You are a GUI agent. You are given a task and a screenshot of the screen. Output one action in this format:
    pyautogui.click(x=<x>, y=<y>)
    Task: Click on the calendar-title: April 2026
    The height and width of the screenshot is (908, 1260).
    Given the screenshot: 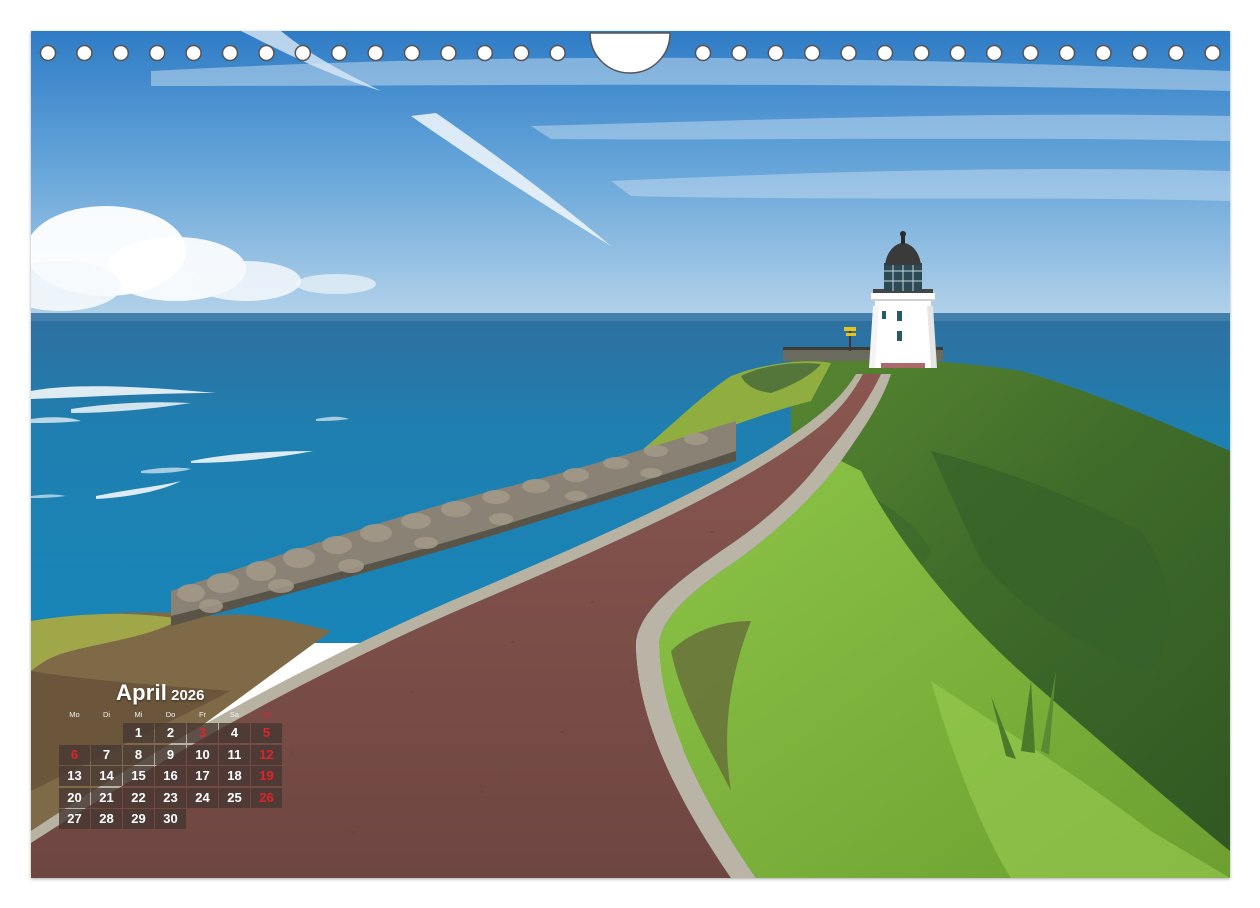 What is the action you would take?
    pyautogui.click(x=203, y=693)
    